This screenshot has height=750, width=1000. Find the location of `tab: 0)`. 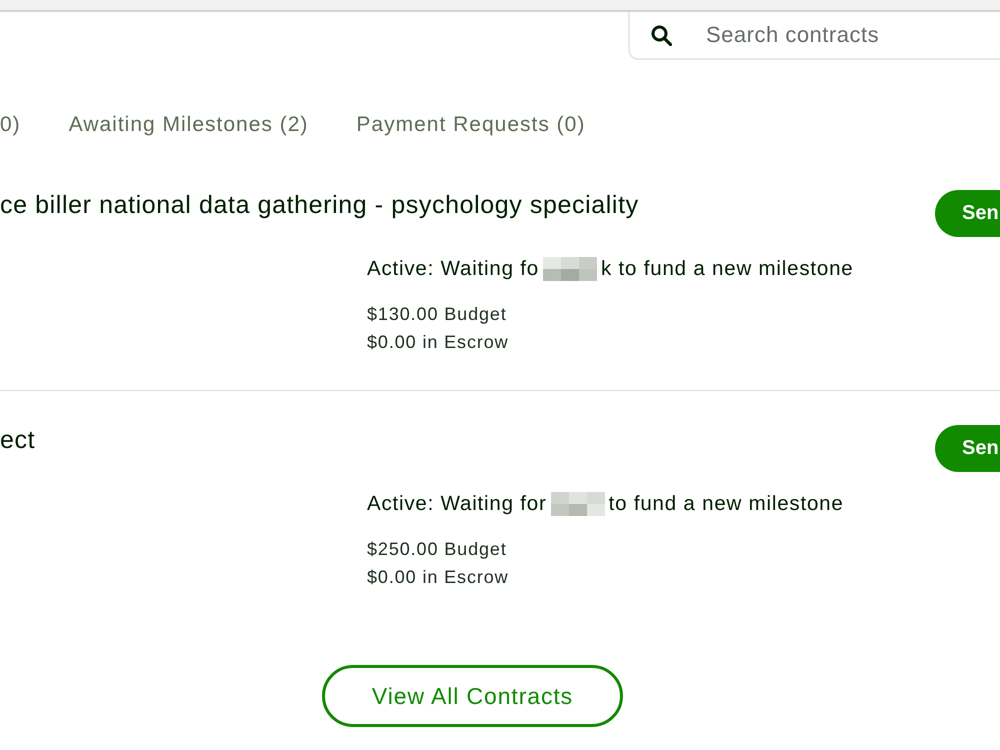

tab: 0) is located at coordinates (10, 127).